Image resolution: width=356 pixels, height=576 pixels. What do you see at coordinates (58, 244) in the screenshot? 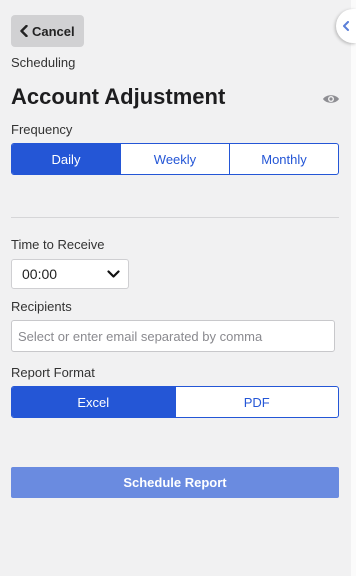
I see `time-to-receive-label: Time to Receive` at bounding box center [58, 244].